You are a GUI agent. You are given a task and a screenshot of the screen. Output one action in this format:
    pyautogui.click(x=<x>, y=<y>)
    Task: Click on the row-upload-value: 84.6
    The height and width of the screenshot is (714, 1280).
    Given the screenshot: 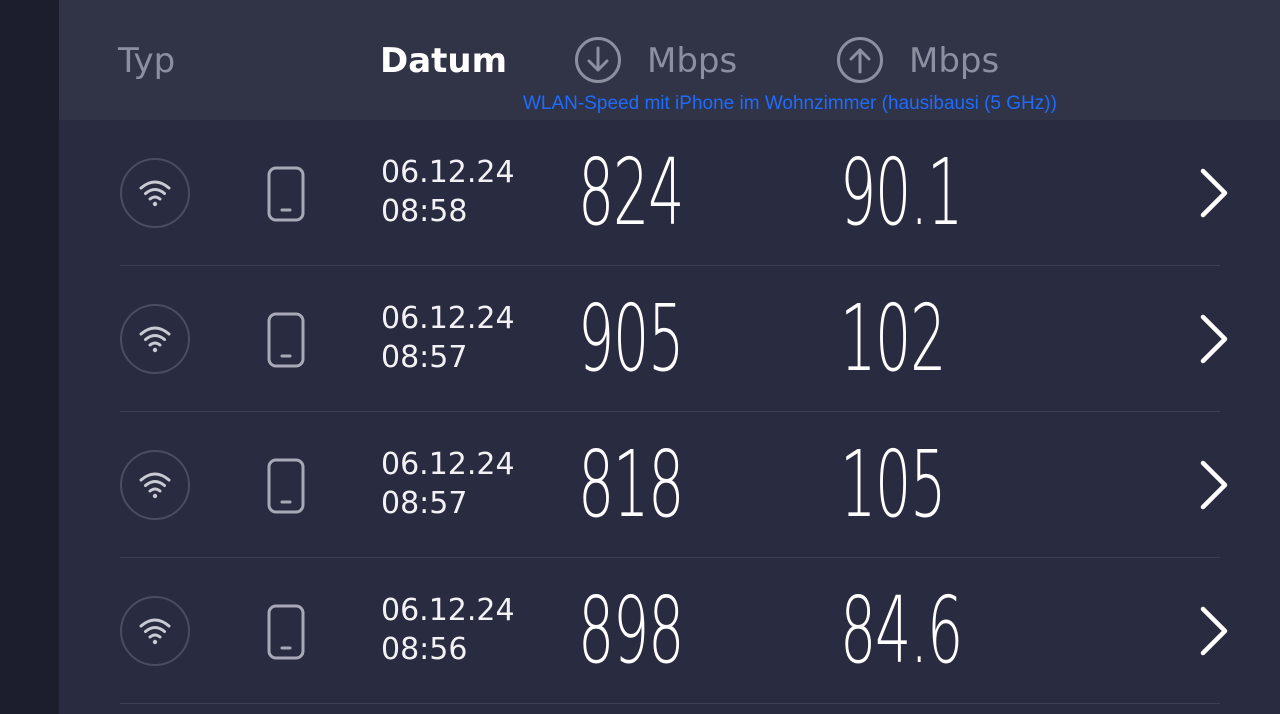 What is the action you would take?
    pyautogui.click(x=901, y=630)
    